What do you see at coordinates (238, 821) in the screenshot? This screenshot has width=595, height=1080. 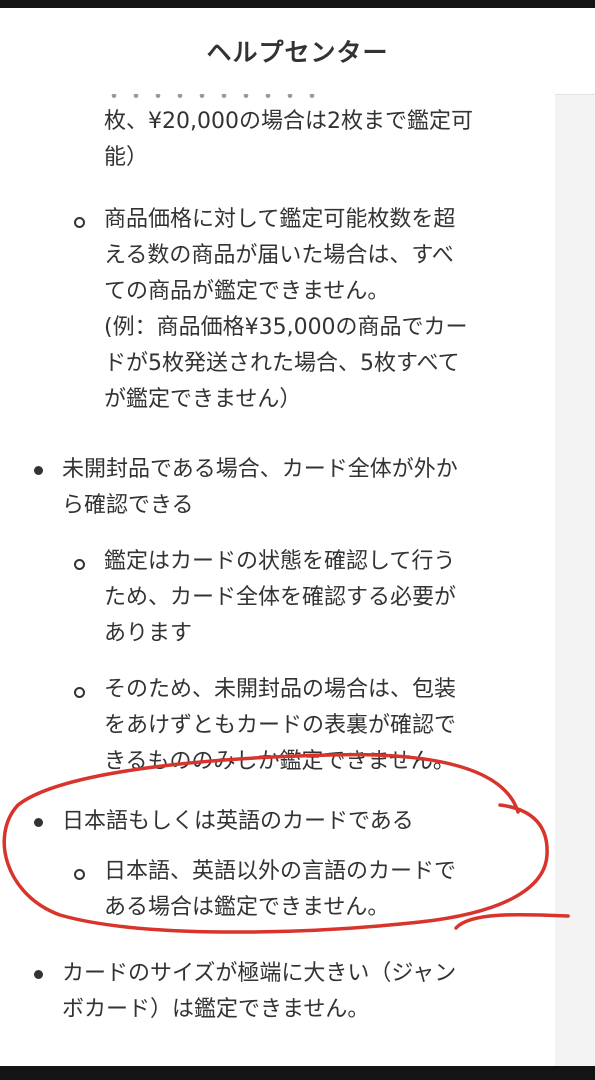 I see `list-text-line: 日本語もしくは英語のカードである` at bounding box center [238, 821].